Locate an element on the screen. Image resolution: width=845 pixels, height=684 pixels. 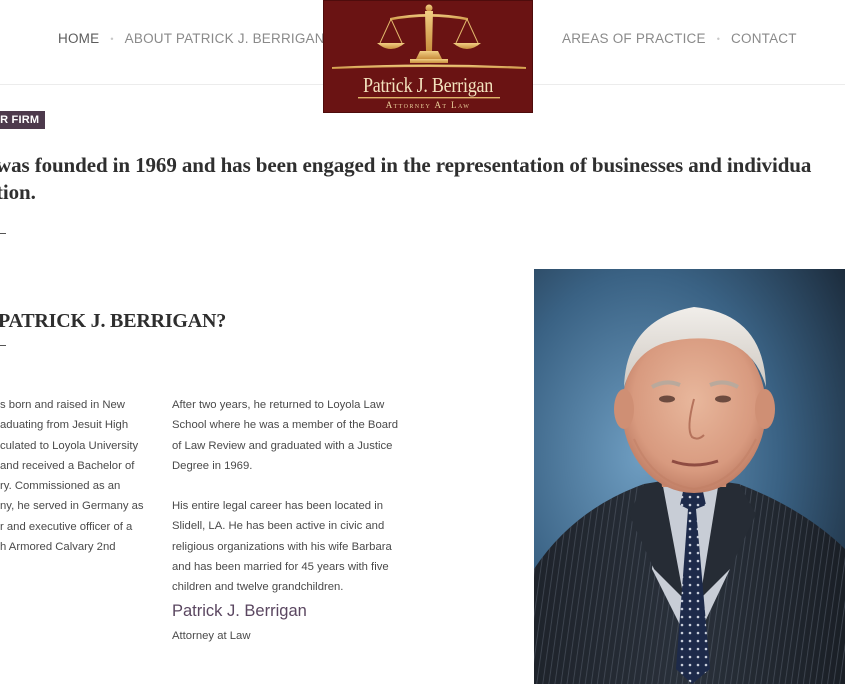
nav-home-link: HOME is located at coordinates (78, 38).